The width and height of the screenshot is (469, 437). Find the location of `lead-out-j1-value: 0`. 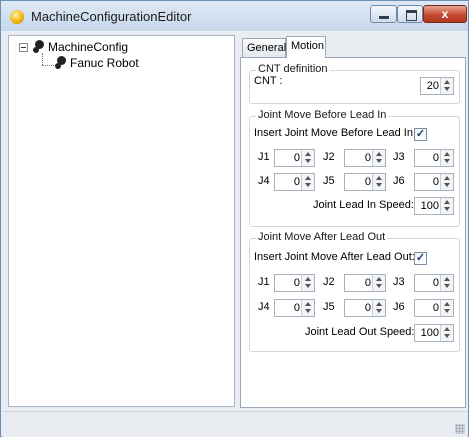

lead-out-j1-value: 0 is located at coordinates (296, 283).